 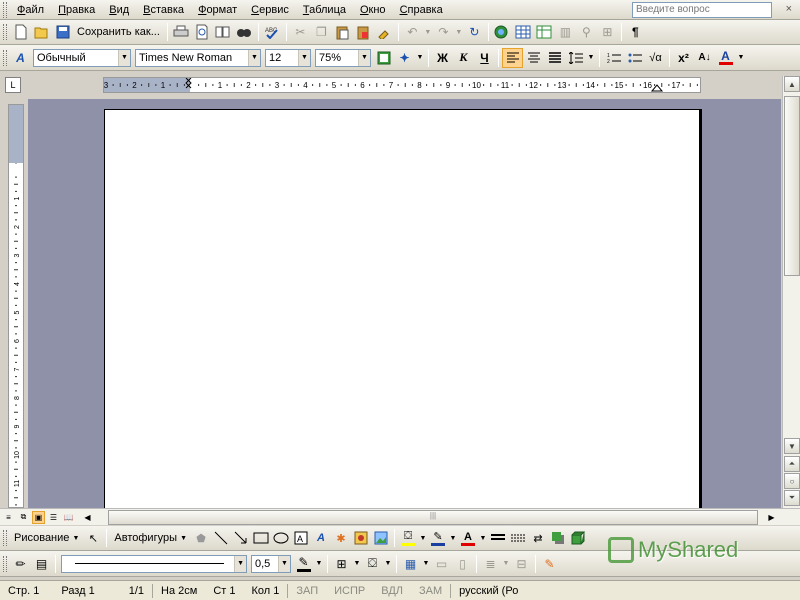 What do you see at coordinates (521, 564) in the screenshot?
I see `distribute-icon: ⊟` at bounding box center [521, 564].